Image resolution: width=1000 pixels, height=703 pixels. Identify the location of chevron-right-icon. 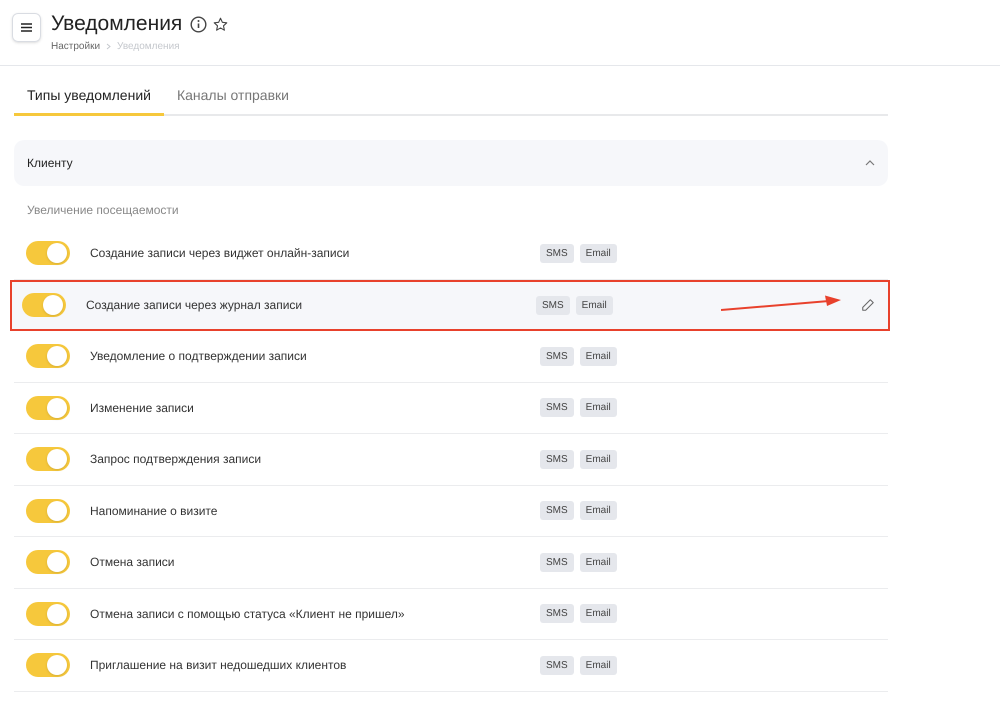
(109, 46).